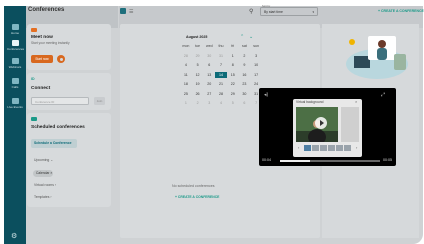  Describe the element at coordinates (43, 197) in the screenshot. I see `templates-toggle: Templates ›` at that location.